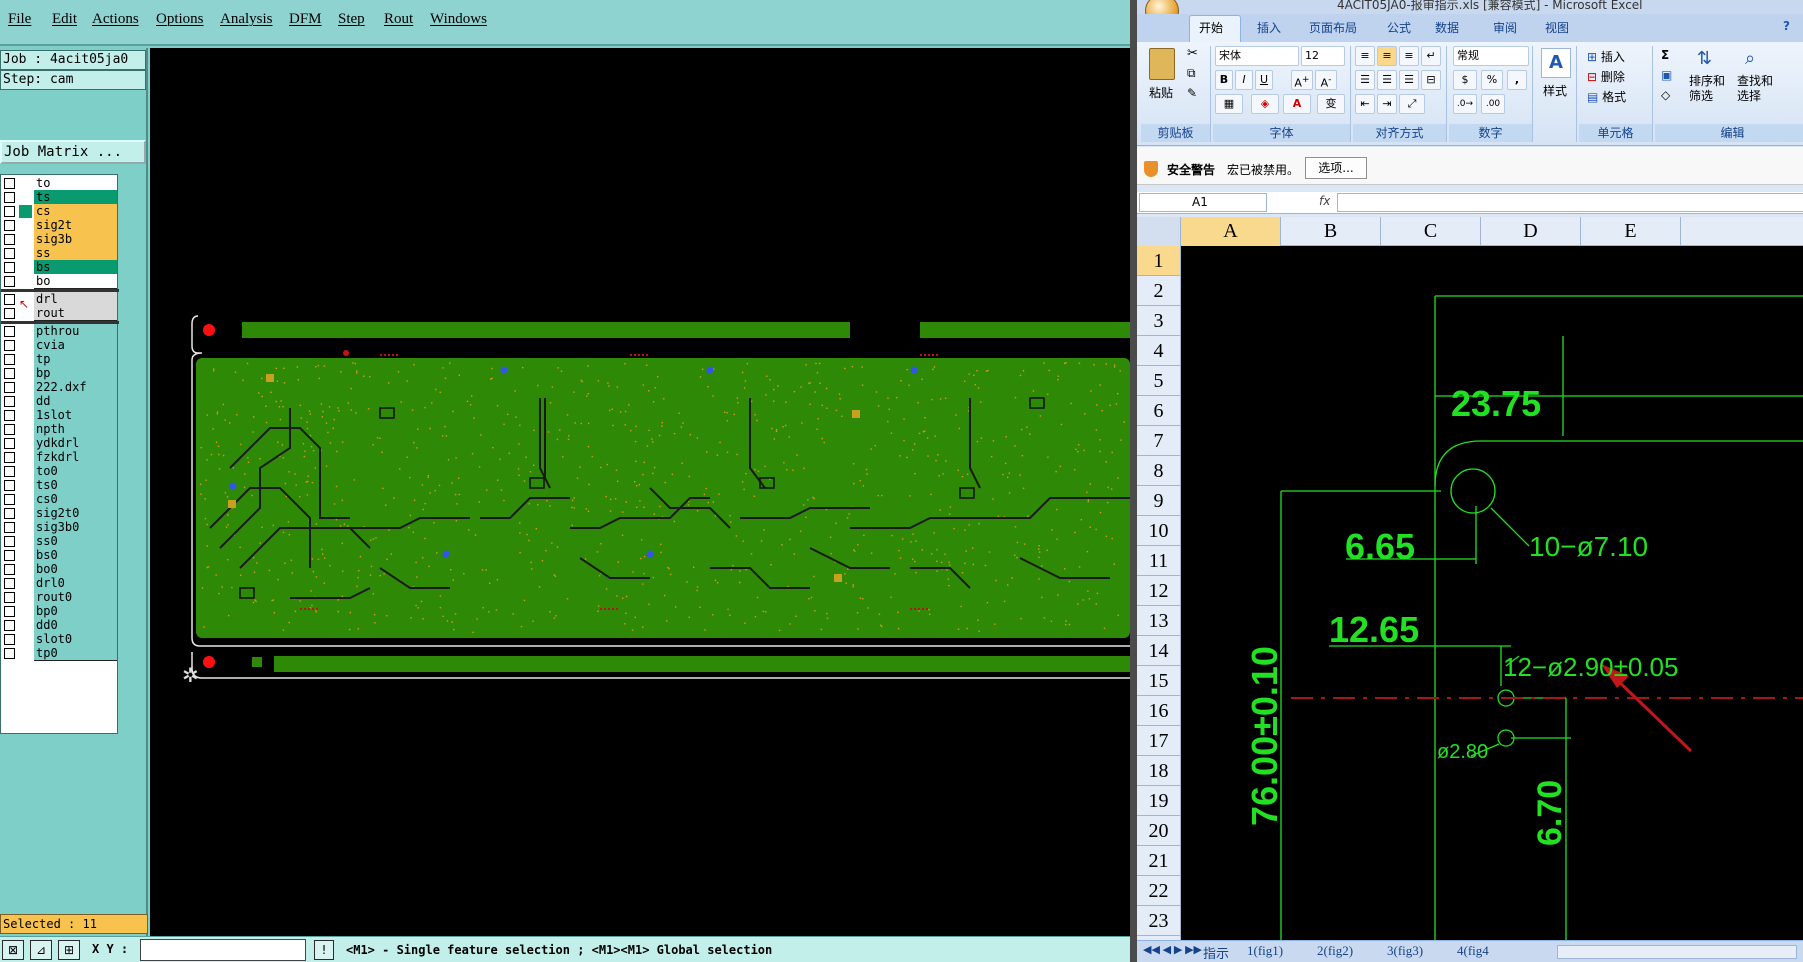 The image size is (1803, 962). I want to click on layer-row-cs0: cs0, so click(60, 499).